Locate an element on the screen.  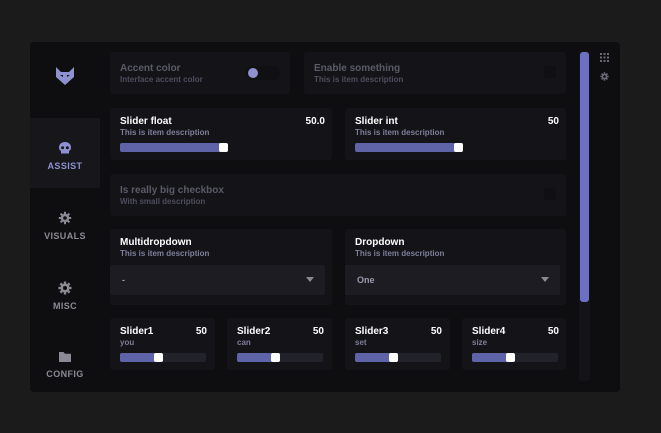
slider-float-description: This is item description is located at coordinates (165, 132).